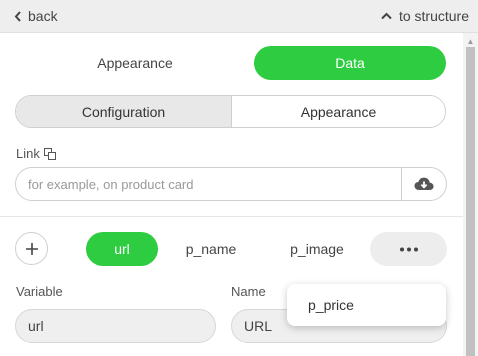 The height and width of the screenshot is (356, 478). I want to click on variable-chip-p-image: p_image, so click(317, 249).